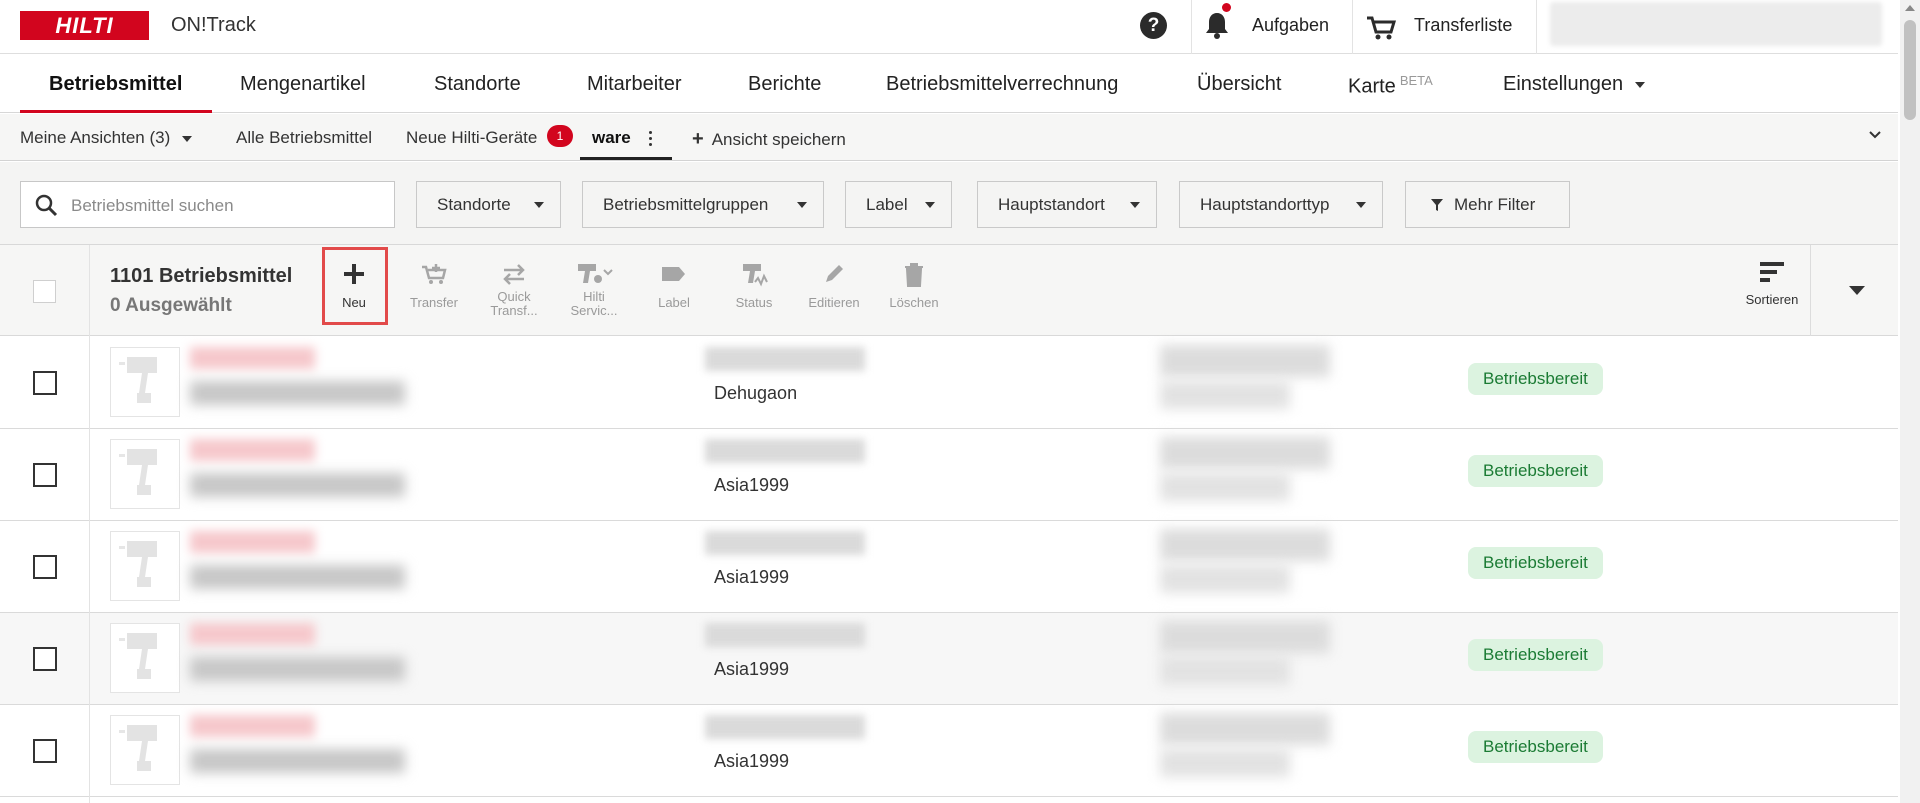 This screenshot has width=1920, height=803. I want to click on user-menu, so click(1716, 24).